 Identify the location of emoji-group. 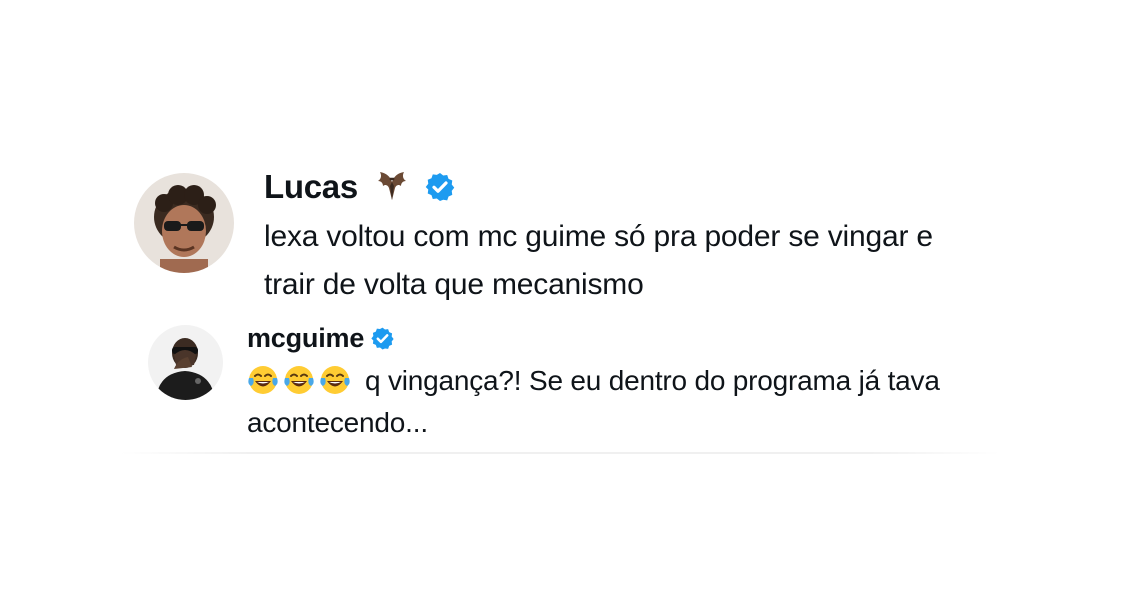
(301, 380).